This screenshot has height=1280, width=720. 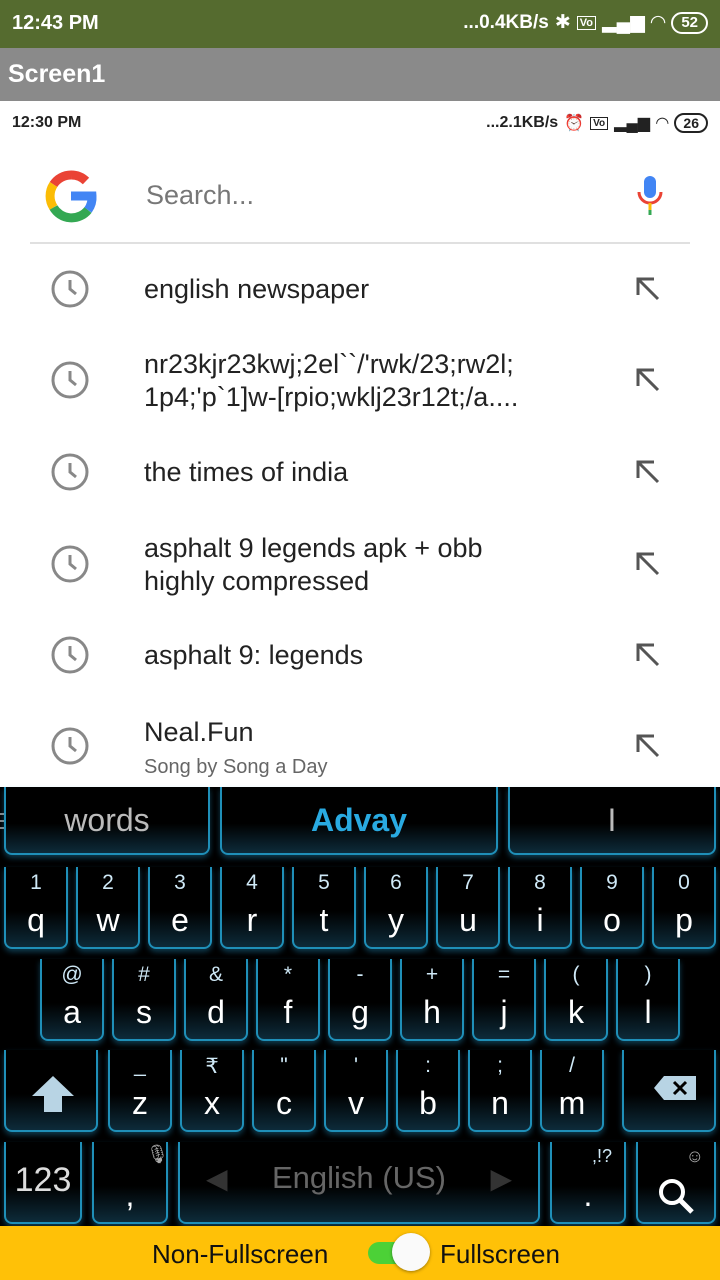 I want to click on key-z: _ z, so click(x=140, y=1091).